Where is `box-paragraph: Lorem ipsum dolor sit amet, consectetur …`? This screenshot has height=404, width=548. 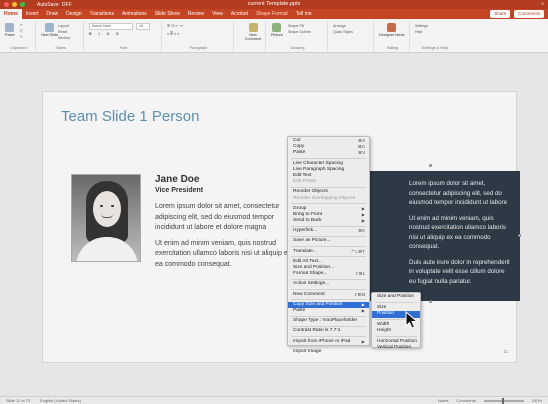 box-paragraph: Lorem ipsum dolor sit amet, consectetur … is located at coordinates (458, 193).